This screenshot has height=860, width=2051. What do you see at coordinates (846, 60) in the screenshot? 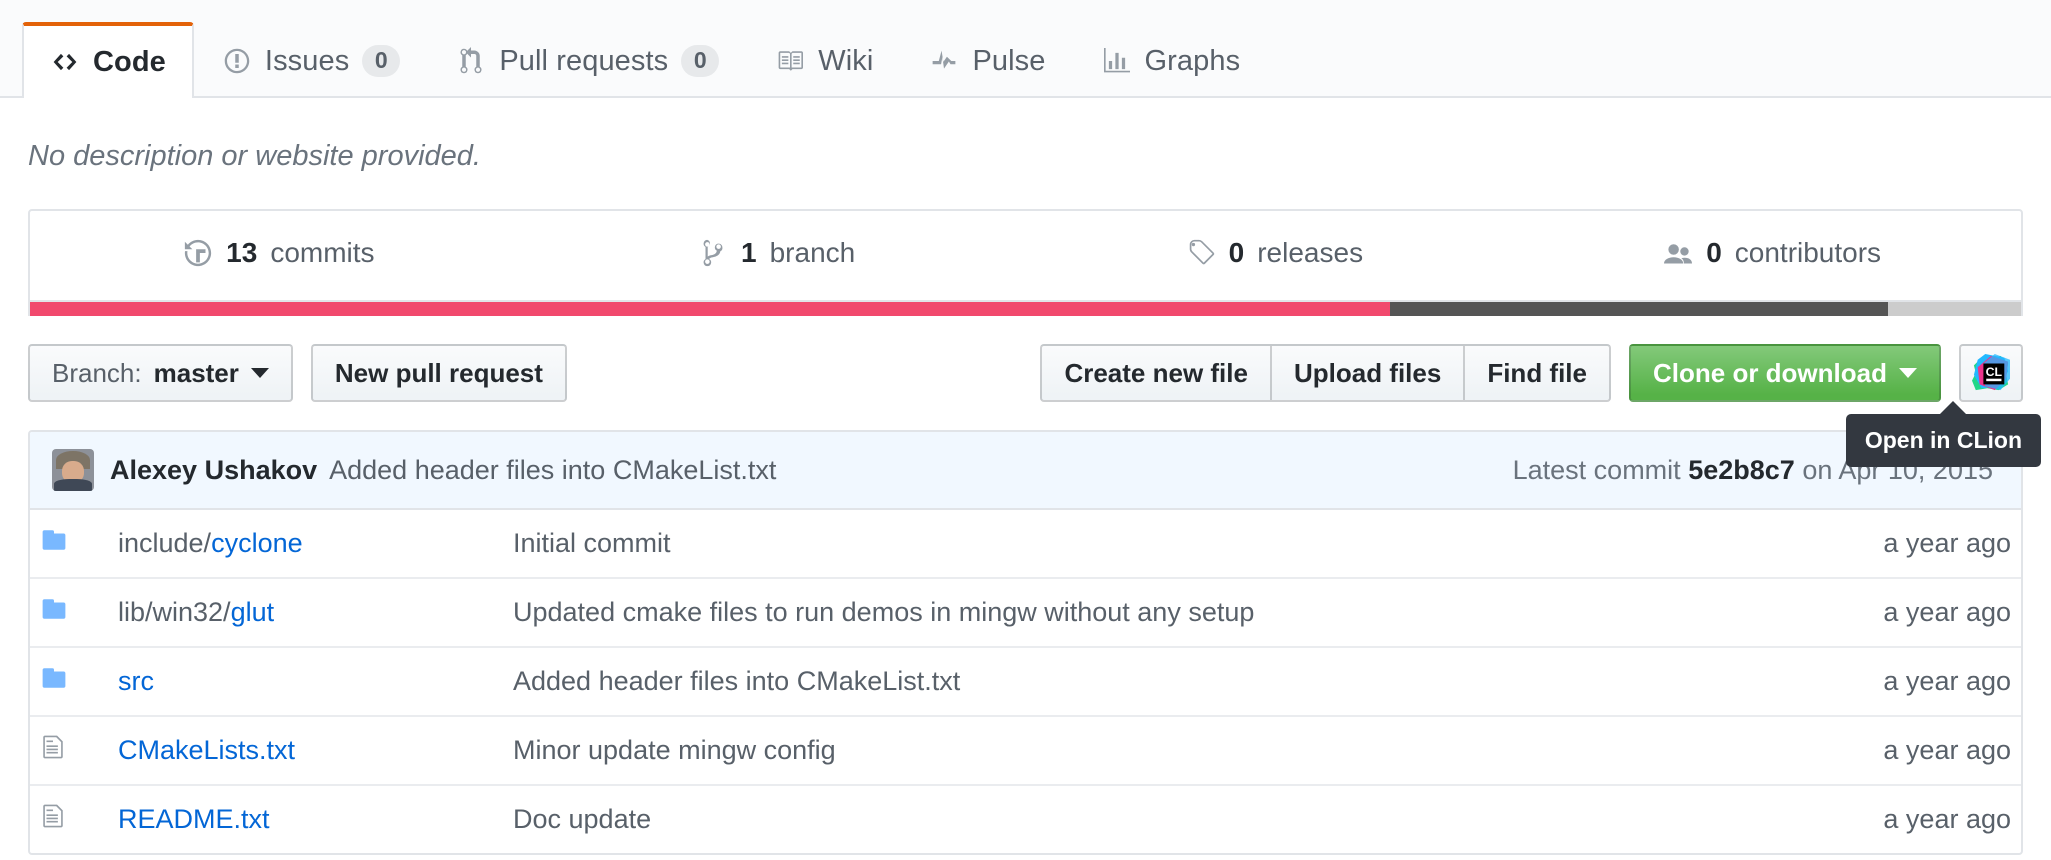
I see `tab-label: Wiki` at bounding box center [846, 60].